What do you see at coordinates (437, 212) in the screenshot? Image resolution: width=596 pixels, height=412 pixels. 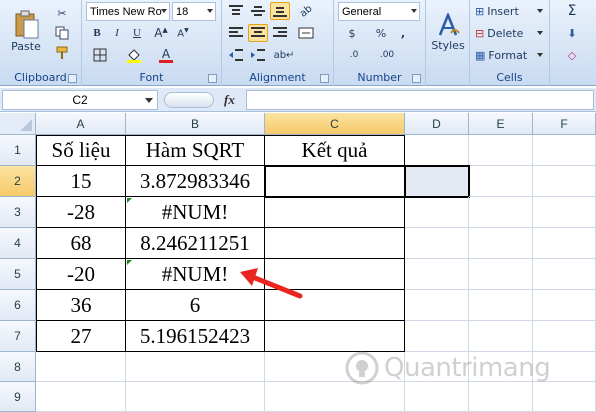 I see `cell-d3` at bounding box center [437, 212].